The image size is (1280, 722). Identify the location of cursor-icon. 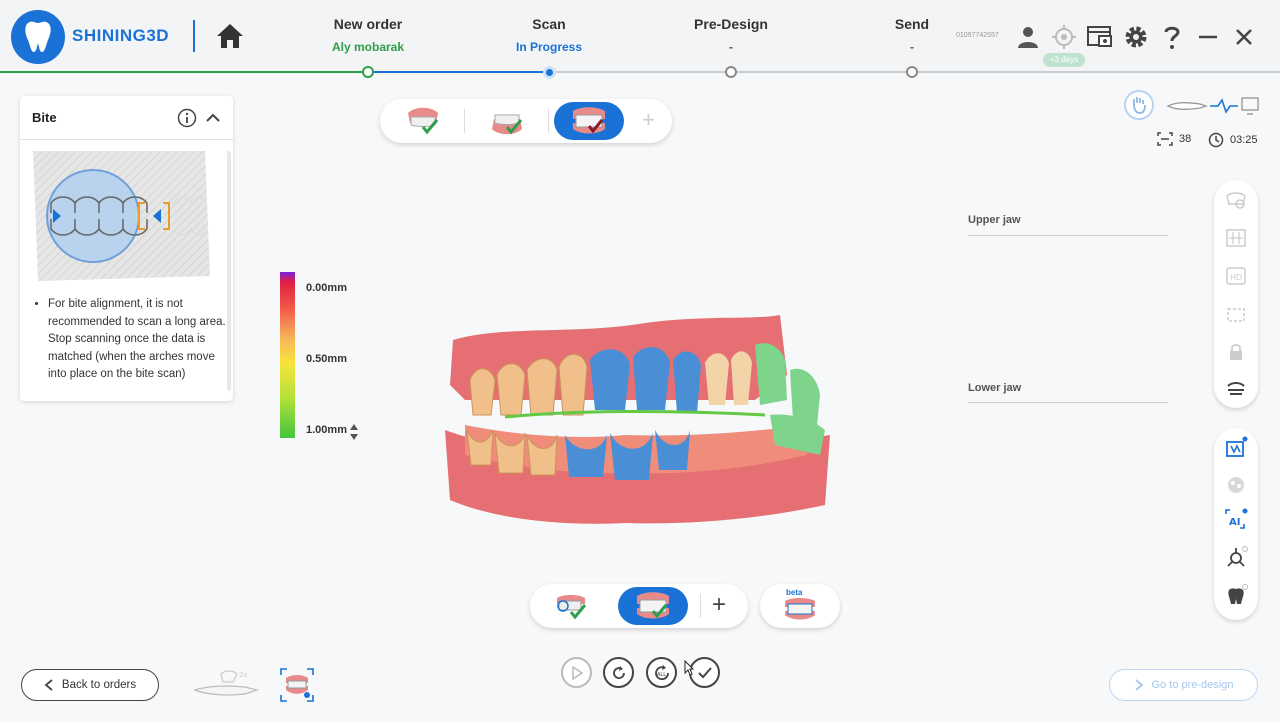
(689, 668).